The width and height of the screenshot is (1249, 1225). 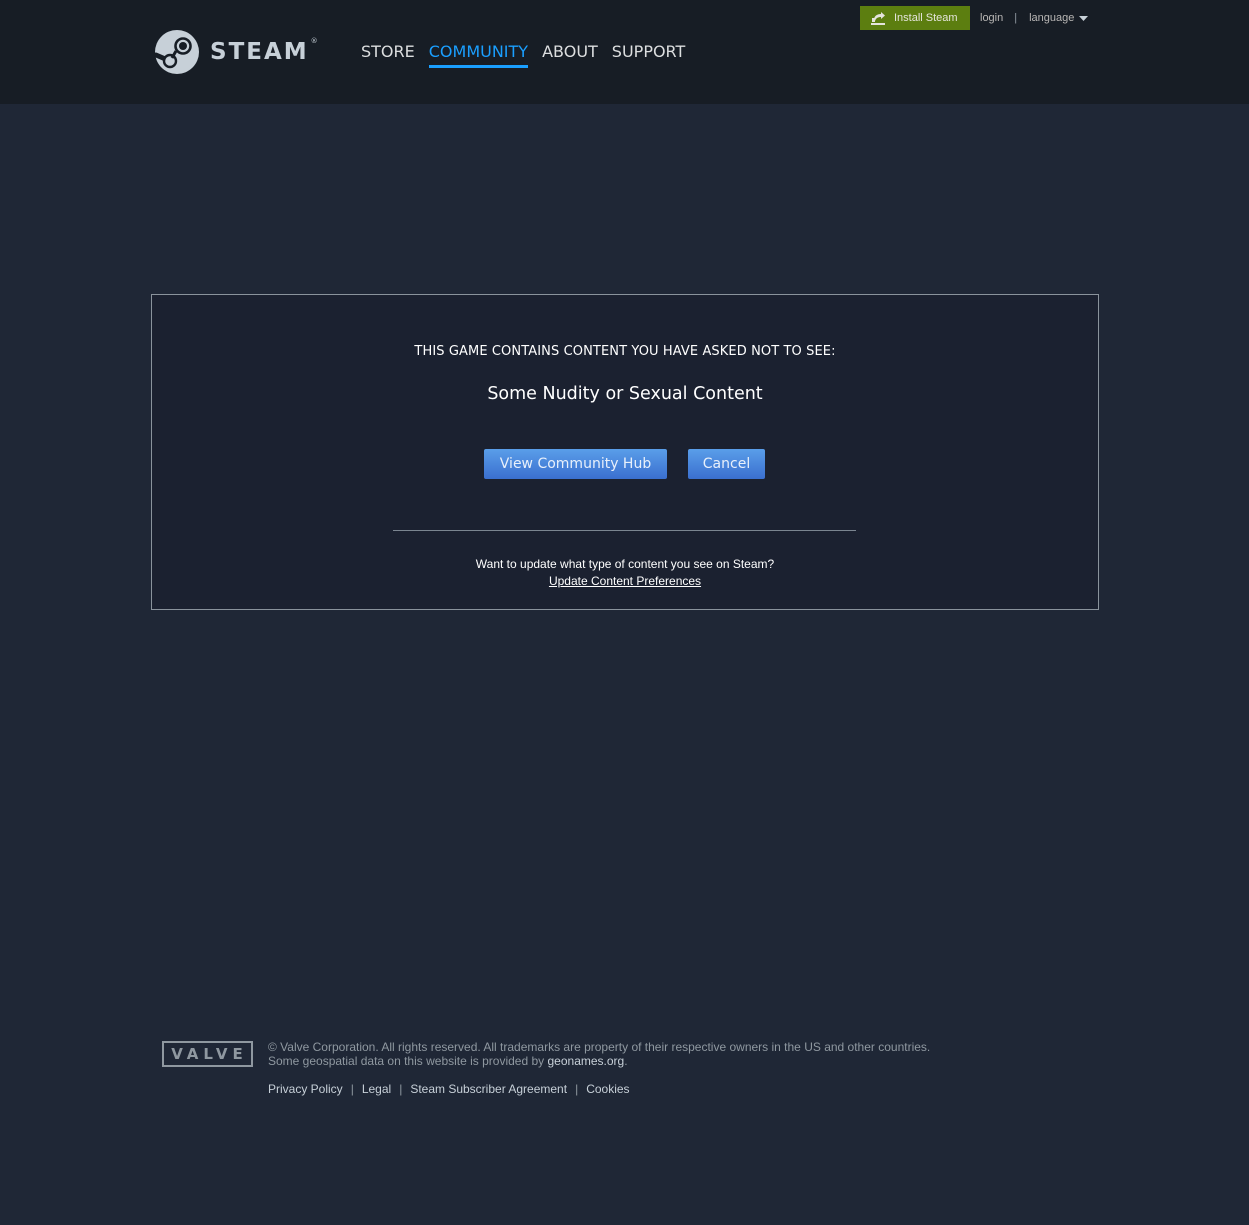 What do you see at coordinates (726, 464) in the screenshot?
I see `cancel-button: Cancel` at bounding box center [726, 464].